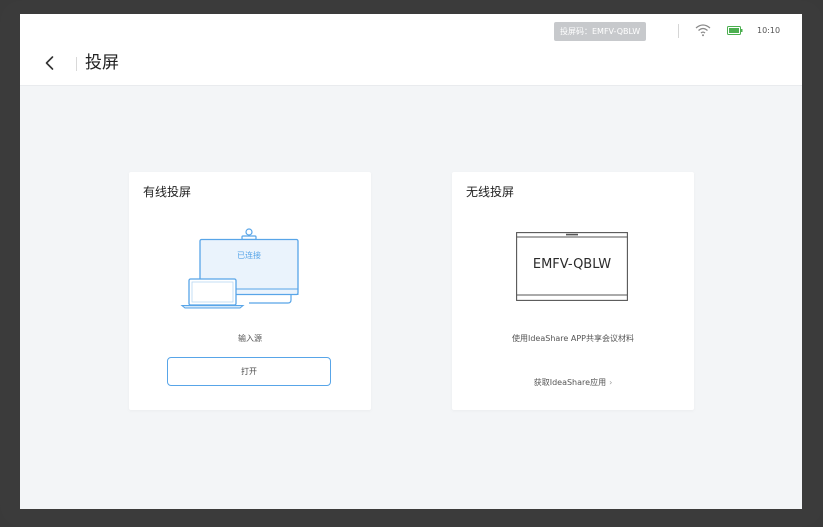 This screenshot has height=527, width=823. Describe the element at coordinates (239, 268) in the screenshot. I see `wired-connection-illustration` at that location.